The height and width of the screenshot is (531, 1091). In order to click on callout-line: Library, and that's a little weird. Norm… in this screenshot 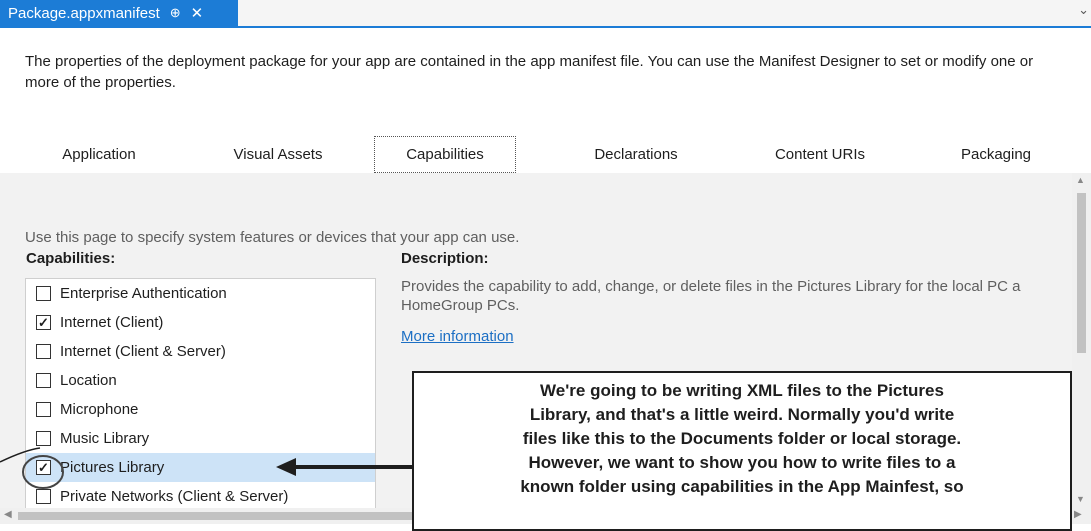, I will do `click(742, 414)`.